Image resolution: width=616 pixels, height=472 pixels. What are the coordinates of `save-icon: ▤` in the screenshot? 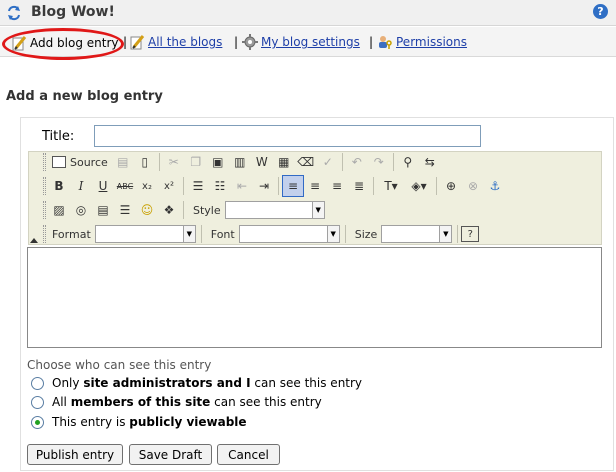 It's located at (123, 162).